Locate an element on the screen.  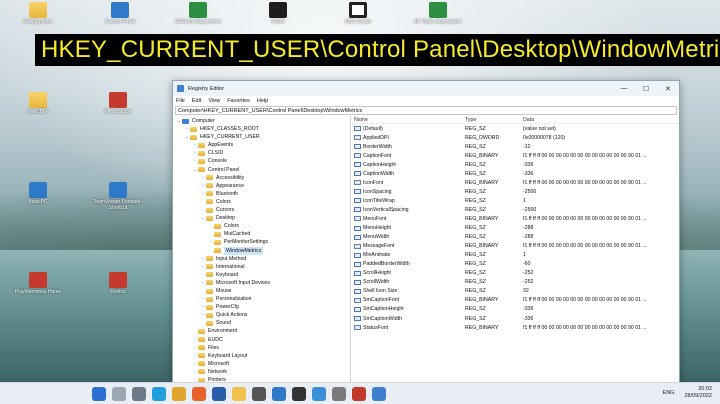
menu-favorites: Favorites is located at coordinates (238, 101).